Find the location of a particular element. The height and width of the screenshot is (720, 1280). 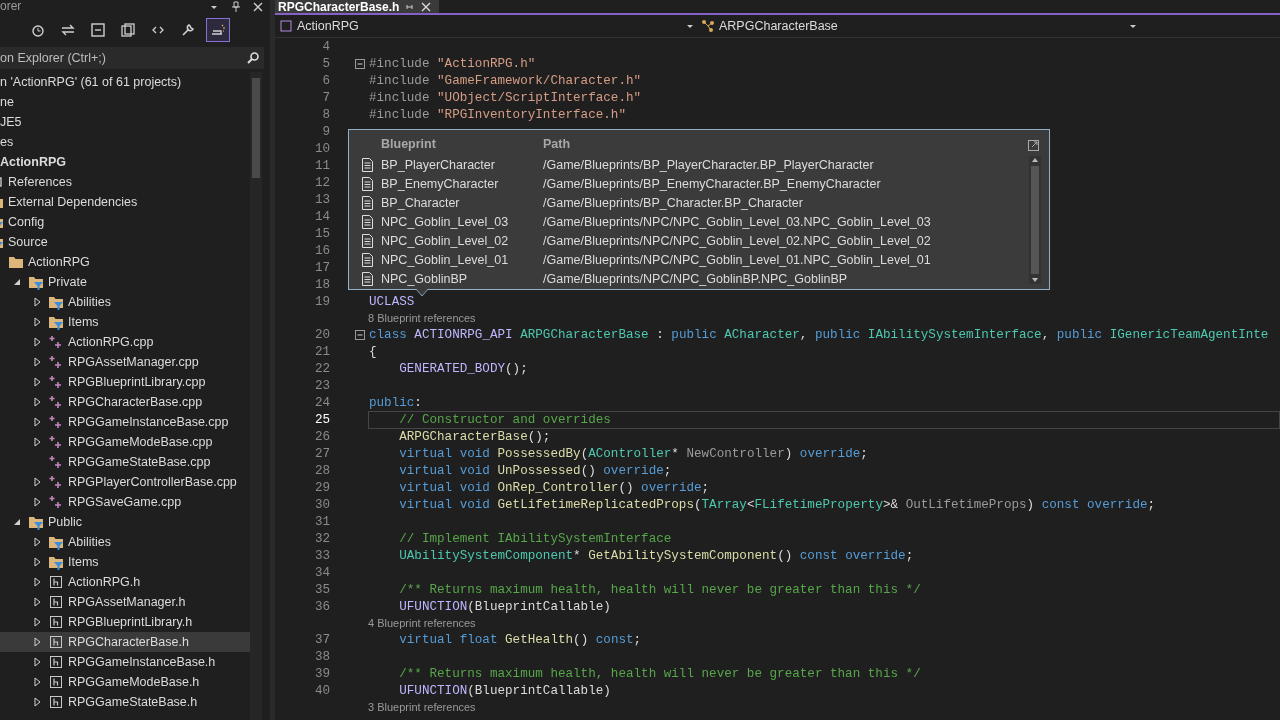

blueprint-path: /Game/Blueprints/BP_PlayerCharacter.BP_PlayerCharacter is located at coordinates (708, 164).